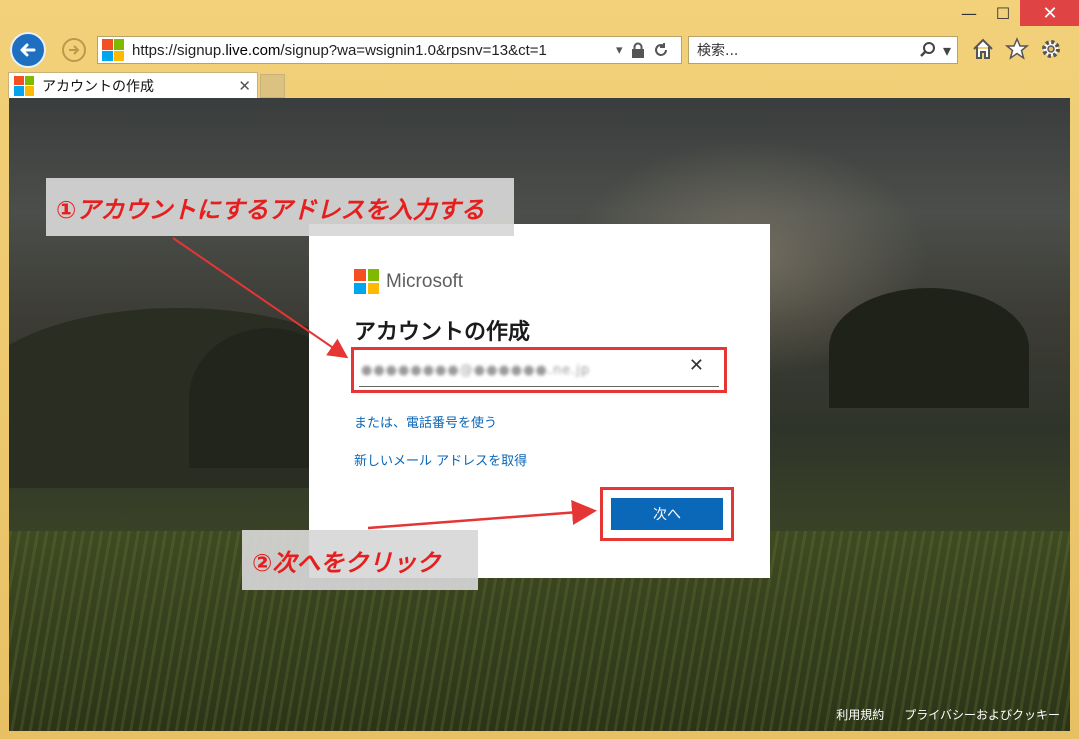 This screenshot has width=1079, height=739. What do you see at coordinates (482, 515) in the screenshot?
I see `arrow-to-next` at bounding box center [482, 515].